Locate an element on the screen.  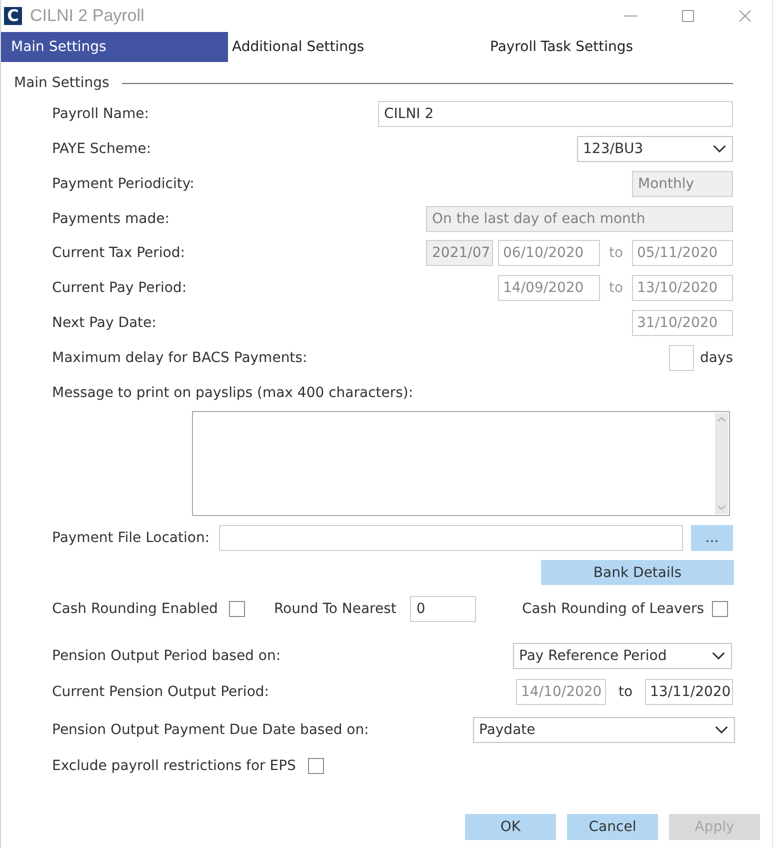
number-field: 0 is located at coordinates (443, 609).